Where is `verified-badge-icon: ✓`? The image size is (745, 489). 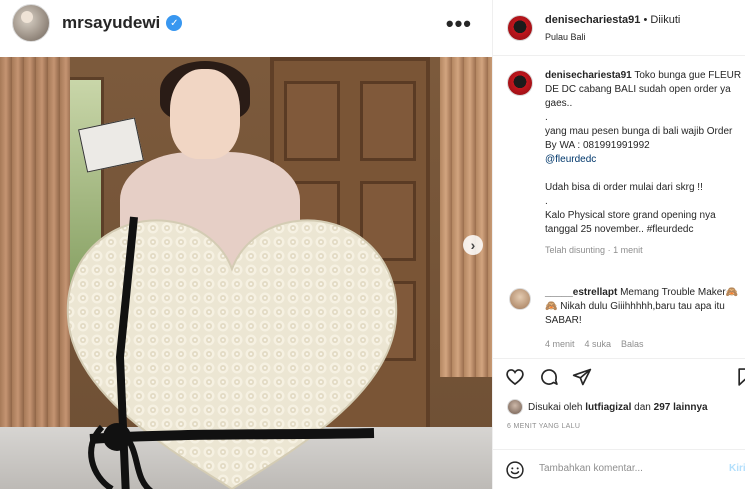
verified-badge-icon: ✓ is located at coordinates (174, 23).